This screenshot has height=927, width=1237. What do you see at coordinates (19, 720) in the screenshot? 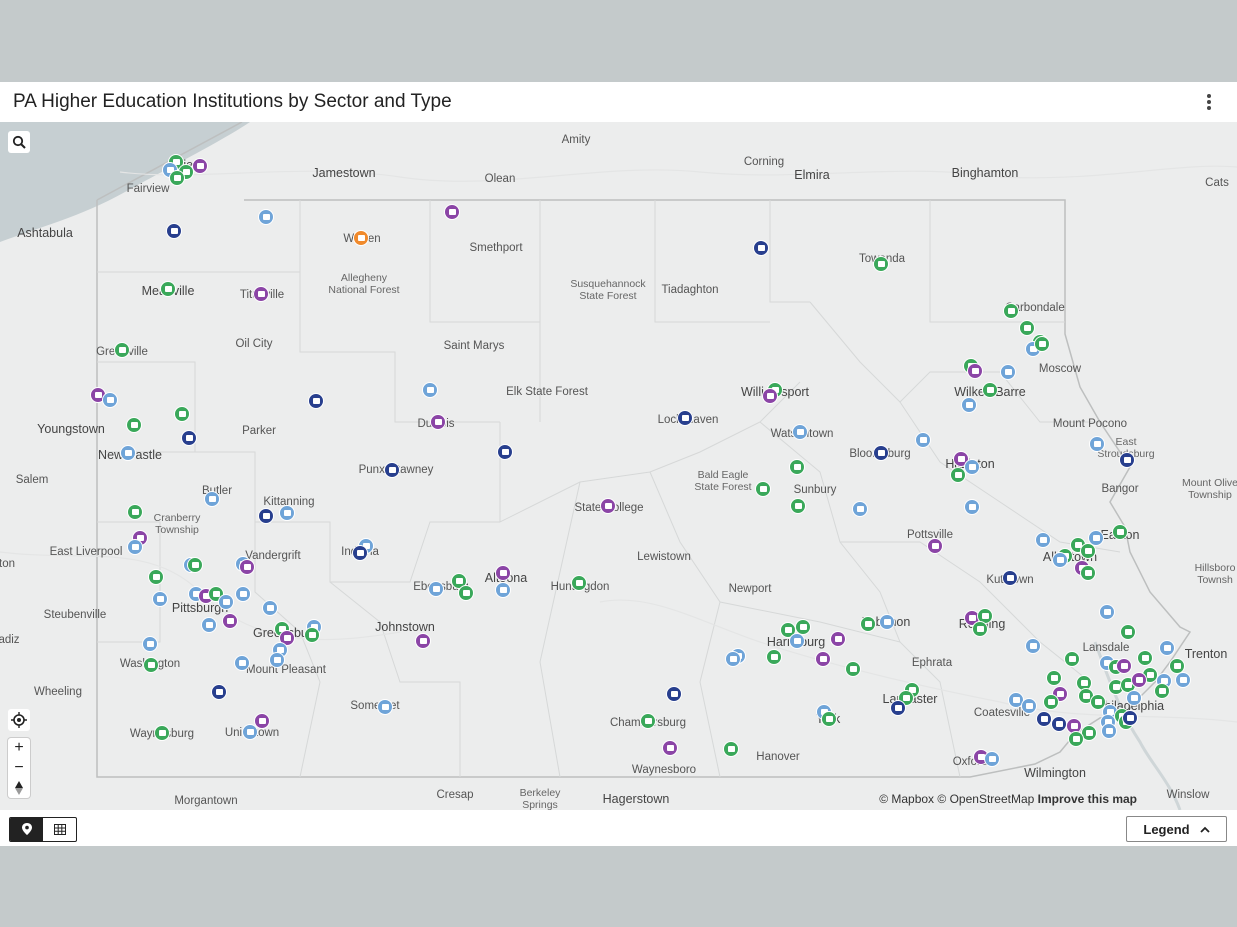
I see `locate-icon` at bounding box center [19, 720].